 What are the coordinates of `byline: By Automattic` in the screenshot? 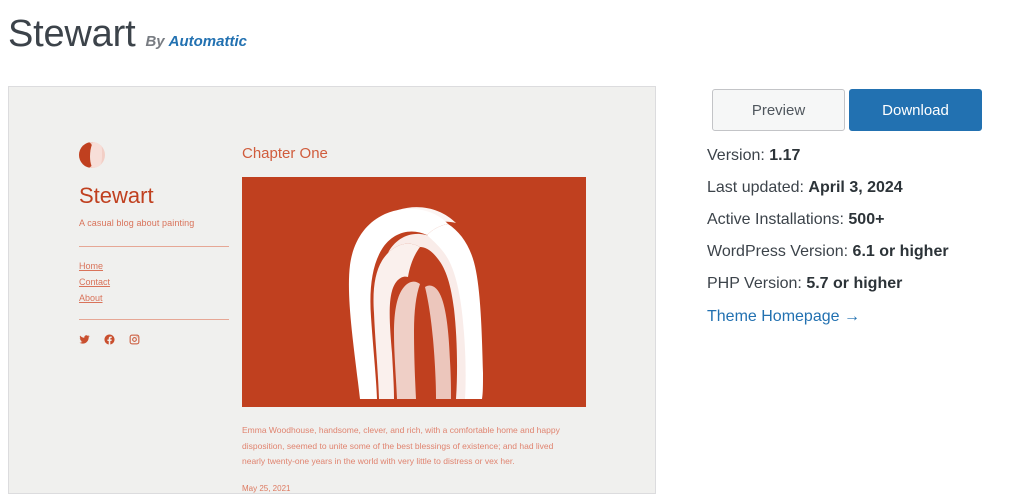 It's located at (196, 41).